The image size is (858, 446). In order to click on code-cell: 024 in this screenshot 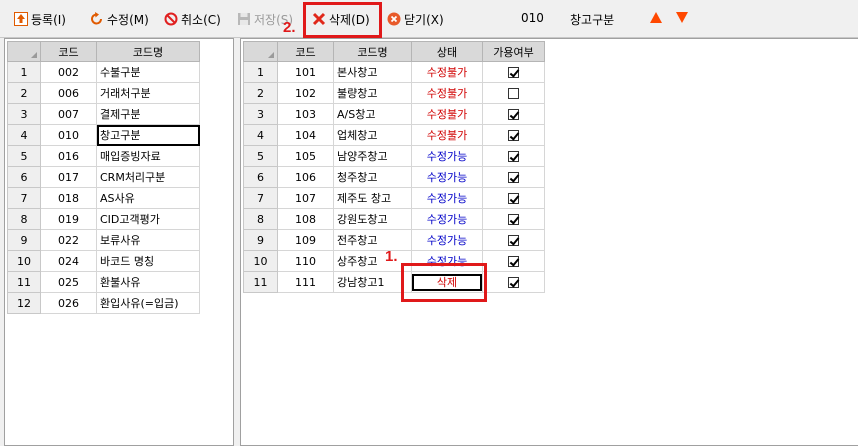, I will do `click(68, 261)`.